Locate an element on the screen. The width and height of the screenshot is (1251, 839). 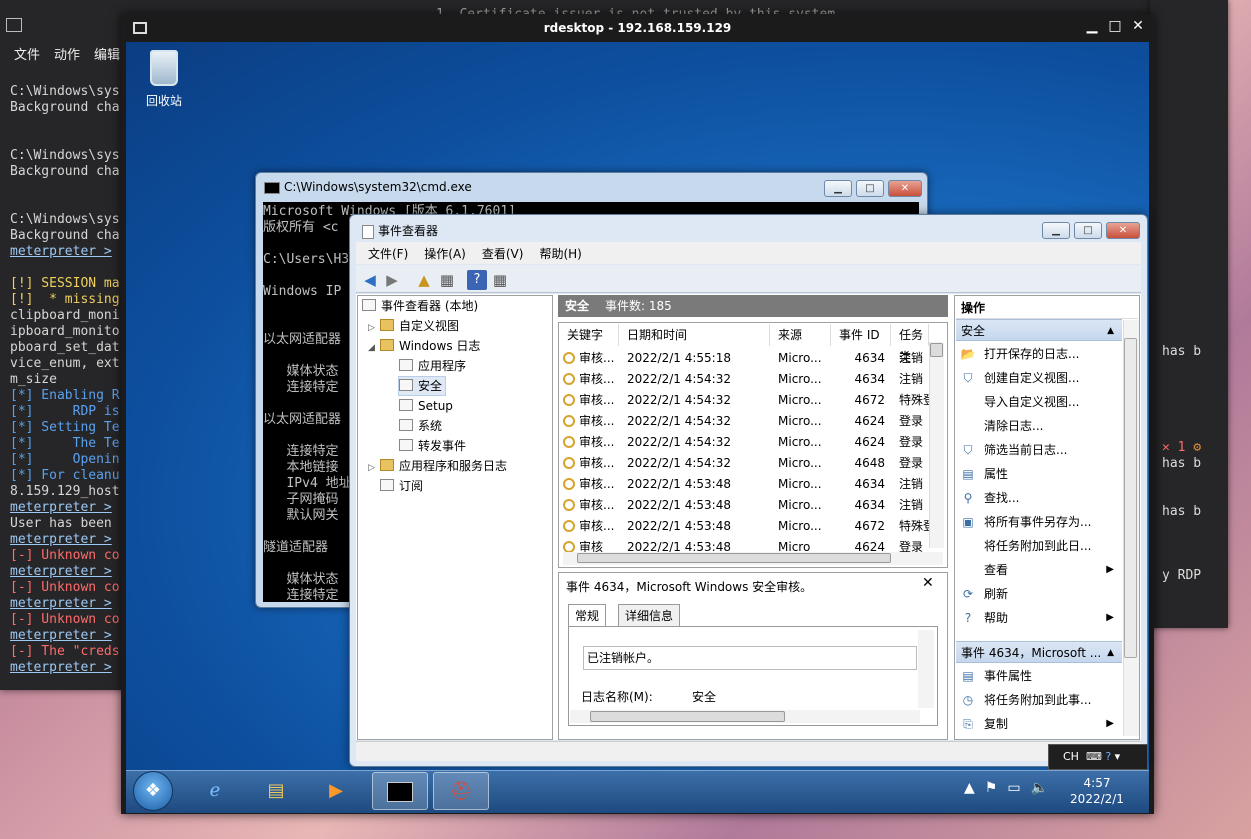
cell-text: 2022/2/1 4:53:48 is located at coordinates (679, 526).